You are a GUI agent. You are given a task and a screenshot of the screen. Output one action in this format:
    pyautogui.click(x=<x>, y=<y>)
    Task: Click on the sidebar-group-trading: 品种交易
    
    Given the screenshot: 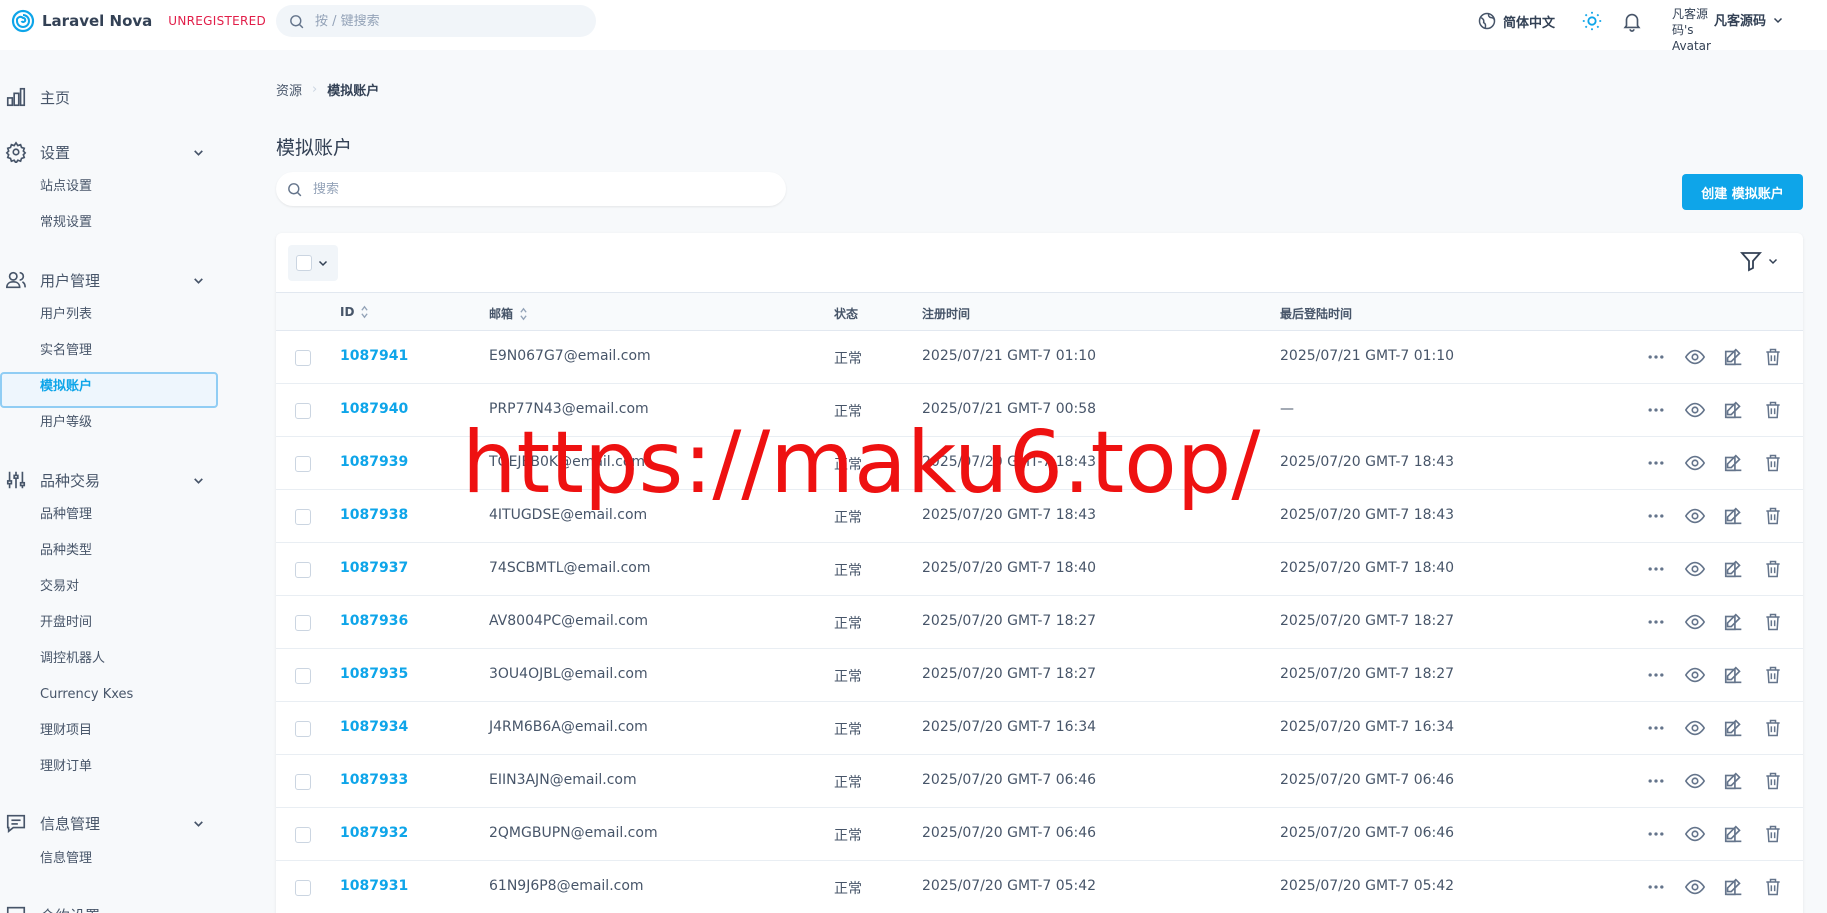 What is the action you would take?
    pyautogui.click(x=110, y=480)
    